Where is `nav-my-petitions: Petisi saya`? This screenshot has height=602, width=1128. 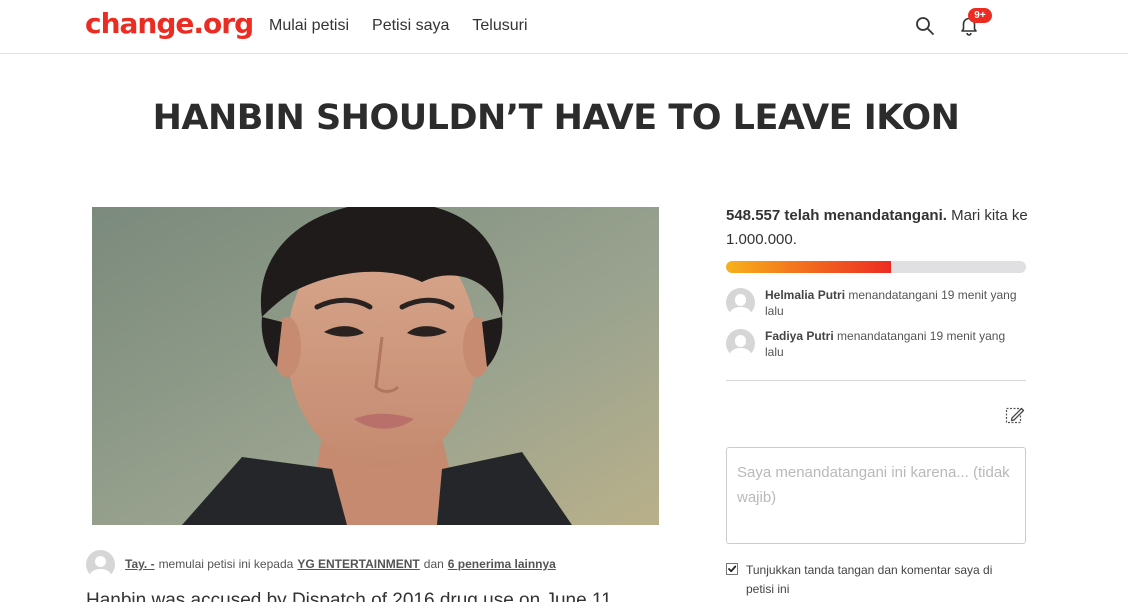 nav-my-petitions: Petisi saya is located at coordinates (410, 26).